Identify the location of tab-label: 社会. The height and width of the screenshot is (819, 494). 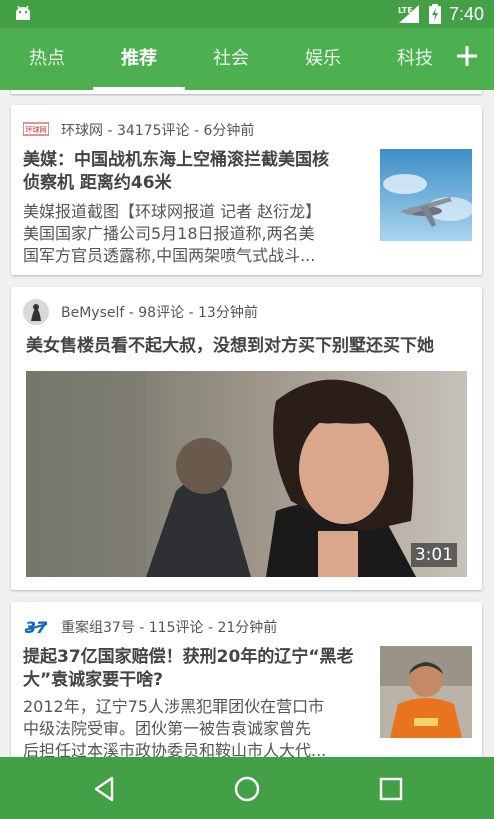
(231, 58).